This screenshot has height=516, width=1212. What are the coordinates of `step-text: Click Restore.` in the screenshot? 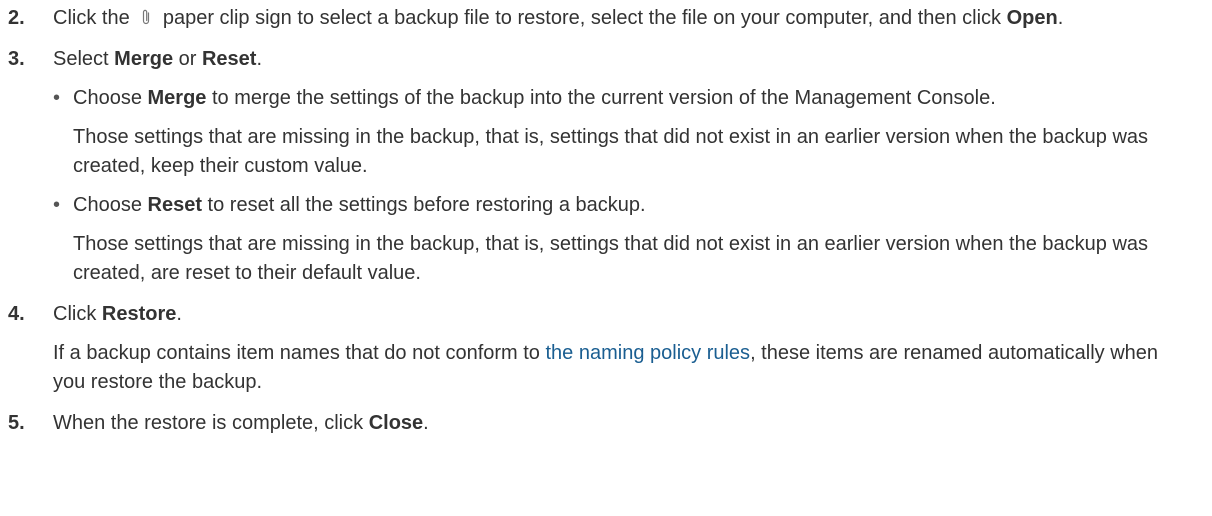 It's located at (117, 314).